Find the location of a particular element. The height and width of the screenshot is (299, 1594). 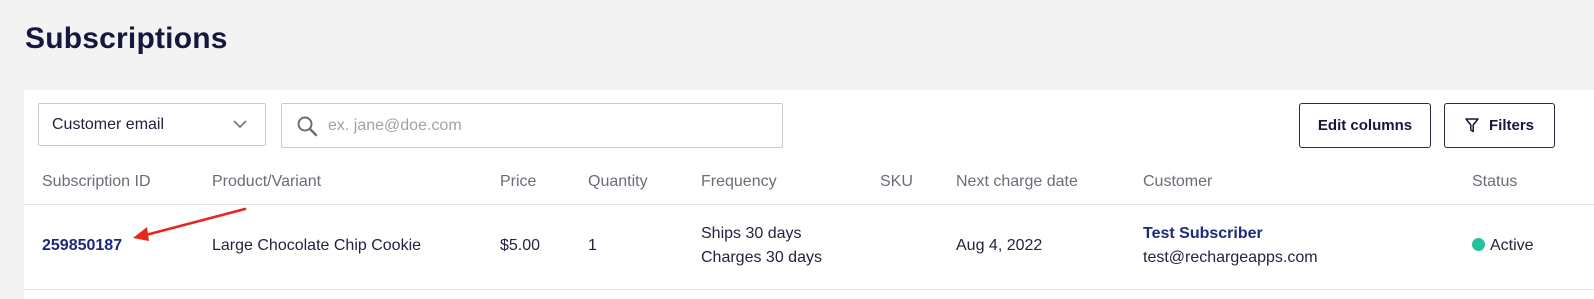

search-field-select: Customer email is located at coordinates (152, 124).